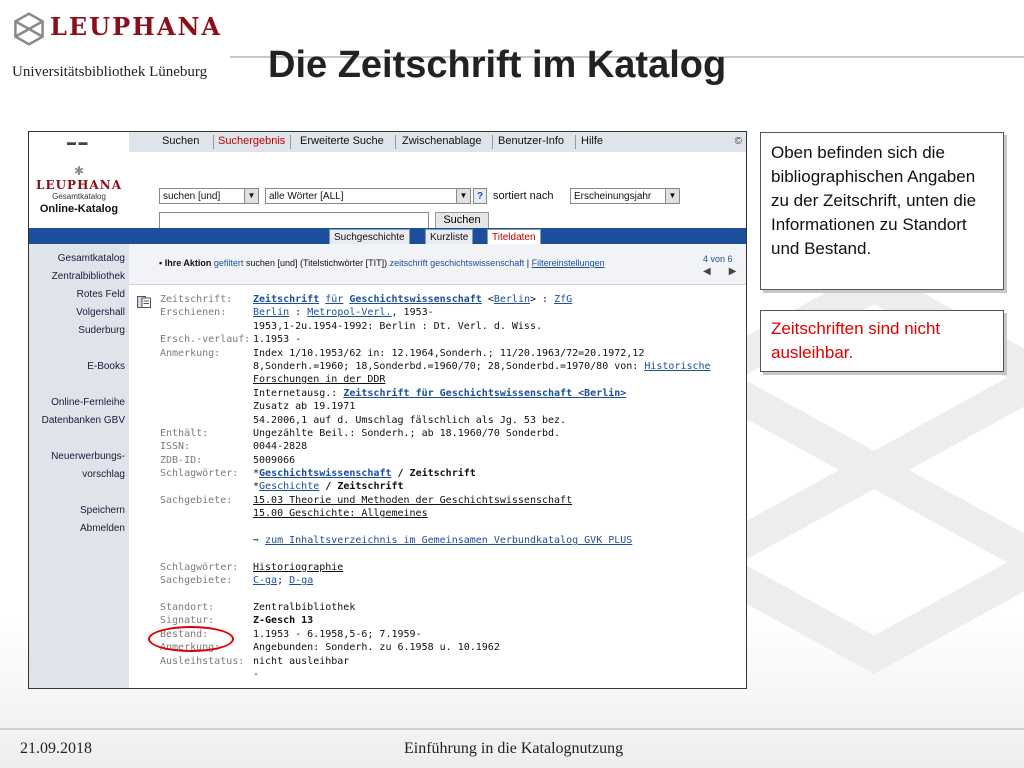 Image resolution: width=1024 pixels, height=768 pixels. I want to click on subject-geschichtswissenschaft-link: Geschichtswissenschaft, so click(325, 473).